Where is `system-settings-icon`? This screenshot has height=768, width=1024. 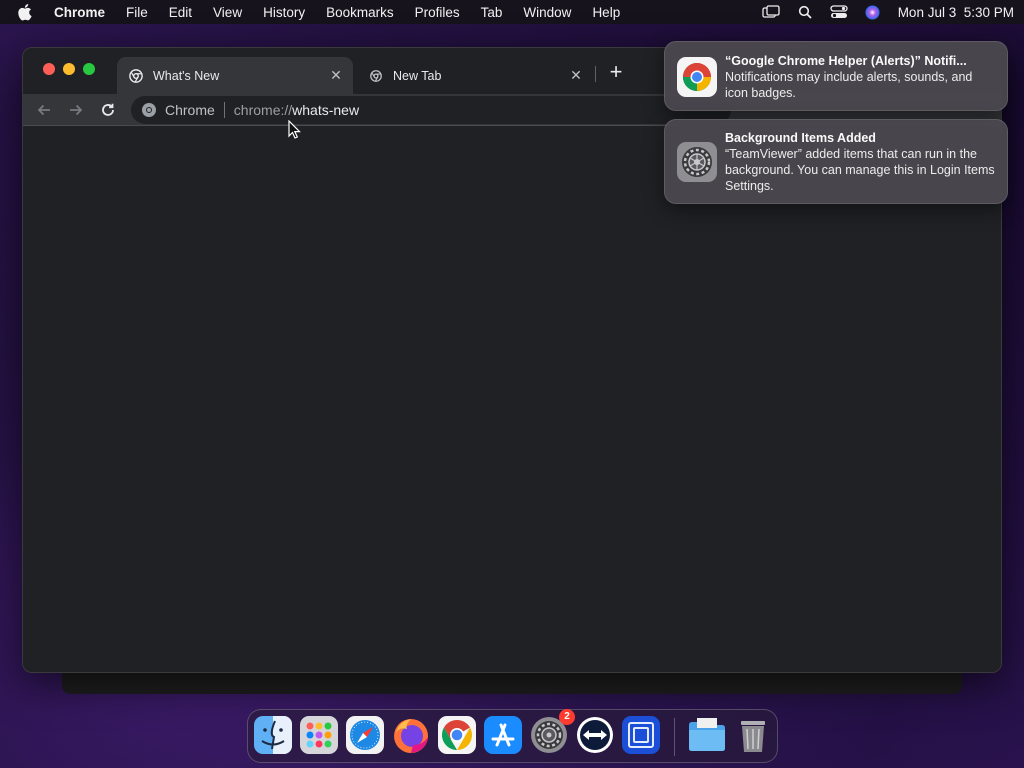
system-settings-icon is located at coordinates (697, 162).